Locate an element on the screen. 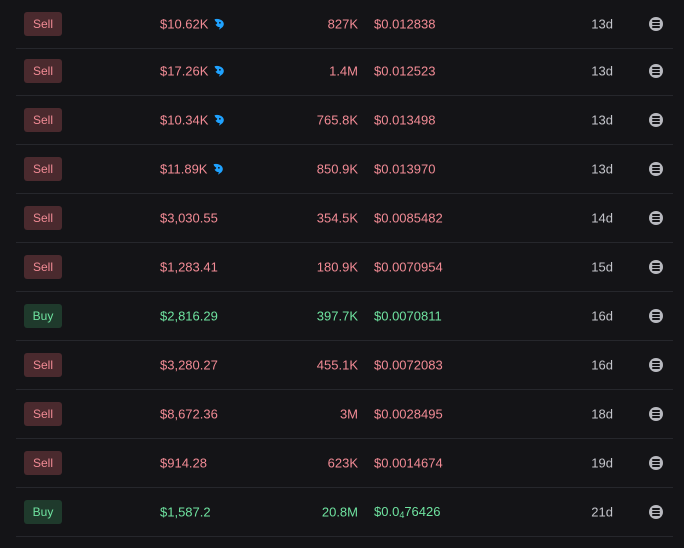 The height and width of the screenshot is (548, 684). price-value: $0.0072083 is located at coordinates (408, 365).